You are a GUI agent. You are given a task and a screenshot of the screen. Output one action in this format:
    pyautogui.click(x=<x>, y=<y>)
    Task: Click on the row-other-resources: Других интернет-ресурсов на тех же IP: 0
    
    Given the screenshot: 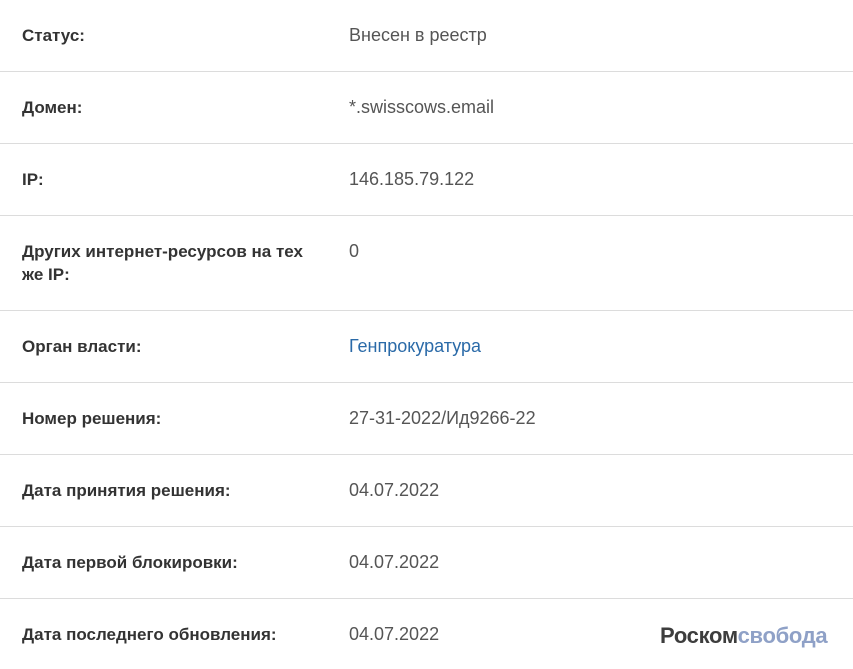 What is the action you would take?
    pyautogui.click(x=426, y=263)
    